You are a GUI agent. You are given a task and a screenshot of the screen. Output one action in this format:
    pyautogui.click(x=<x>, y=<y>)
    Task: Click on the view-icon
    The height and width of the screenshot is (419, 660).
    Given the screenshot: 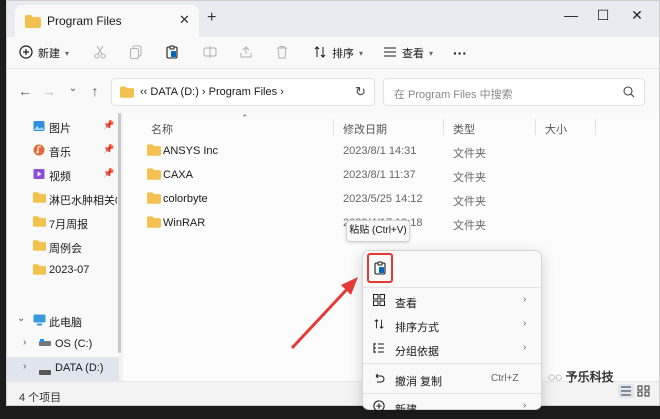 What is the action you would take?
    pyautogui.click(x=390, y=53)
    